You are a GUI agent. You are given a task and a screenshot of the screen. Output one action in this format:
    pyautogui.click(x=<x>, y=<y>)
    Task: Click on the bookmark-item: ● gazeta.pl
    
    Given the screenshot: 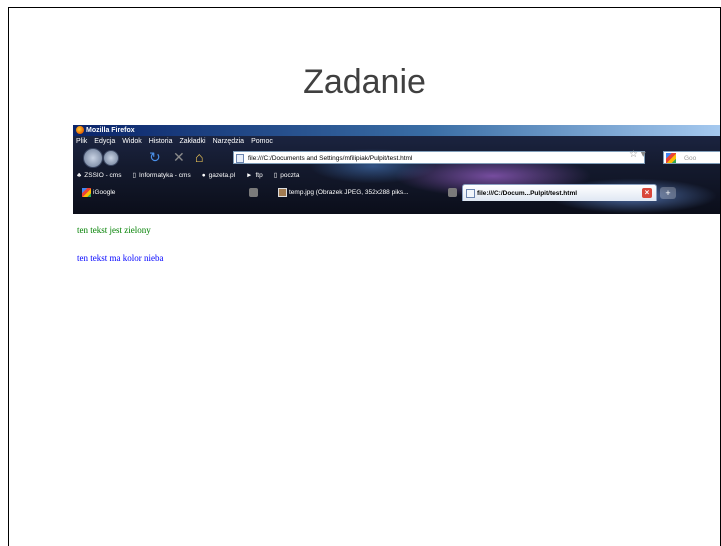 What is the action you would take?
    pyautogui.click(x=218, y=176)
    